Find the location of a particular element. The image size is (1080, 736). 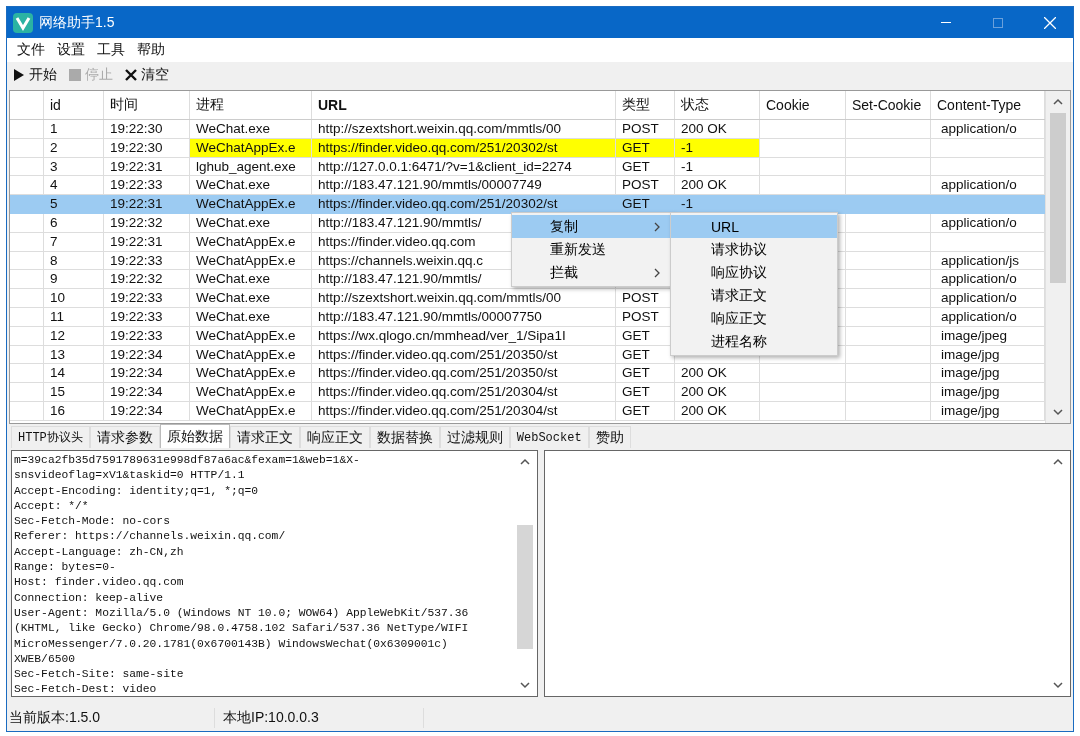

table-cell: 7 is located at coordinates (74, 242).